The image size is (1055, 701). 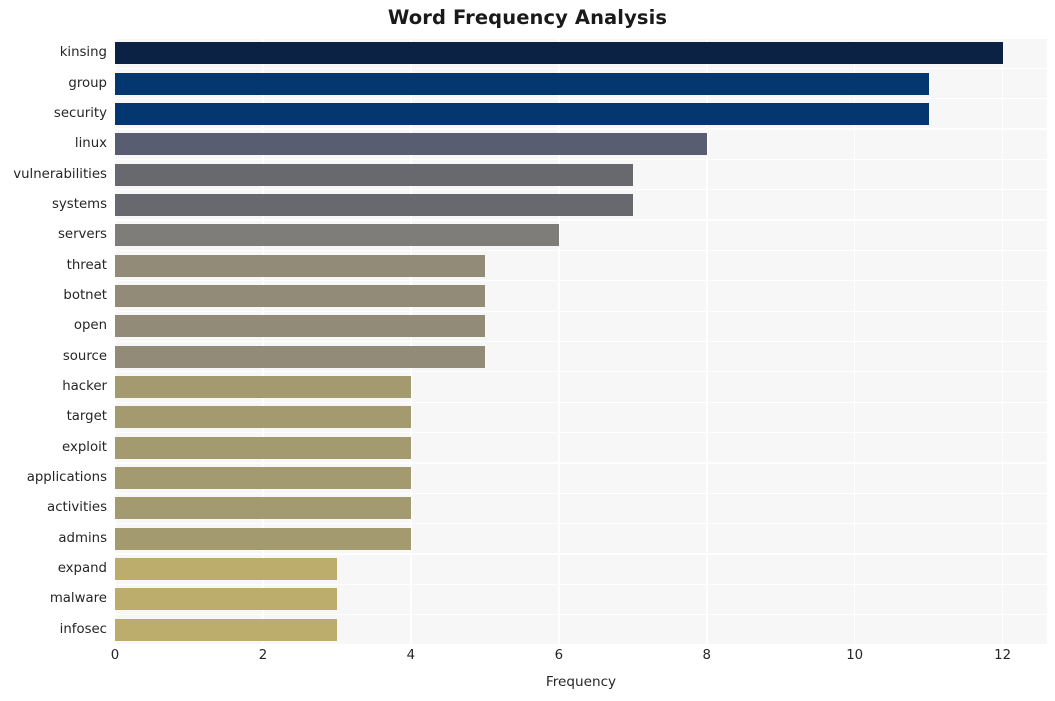 I want to click on y-axis-tick-label: source, so click(x=84, y=356).